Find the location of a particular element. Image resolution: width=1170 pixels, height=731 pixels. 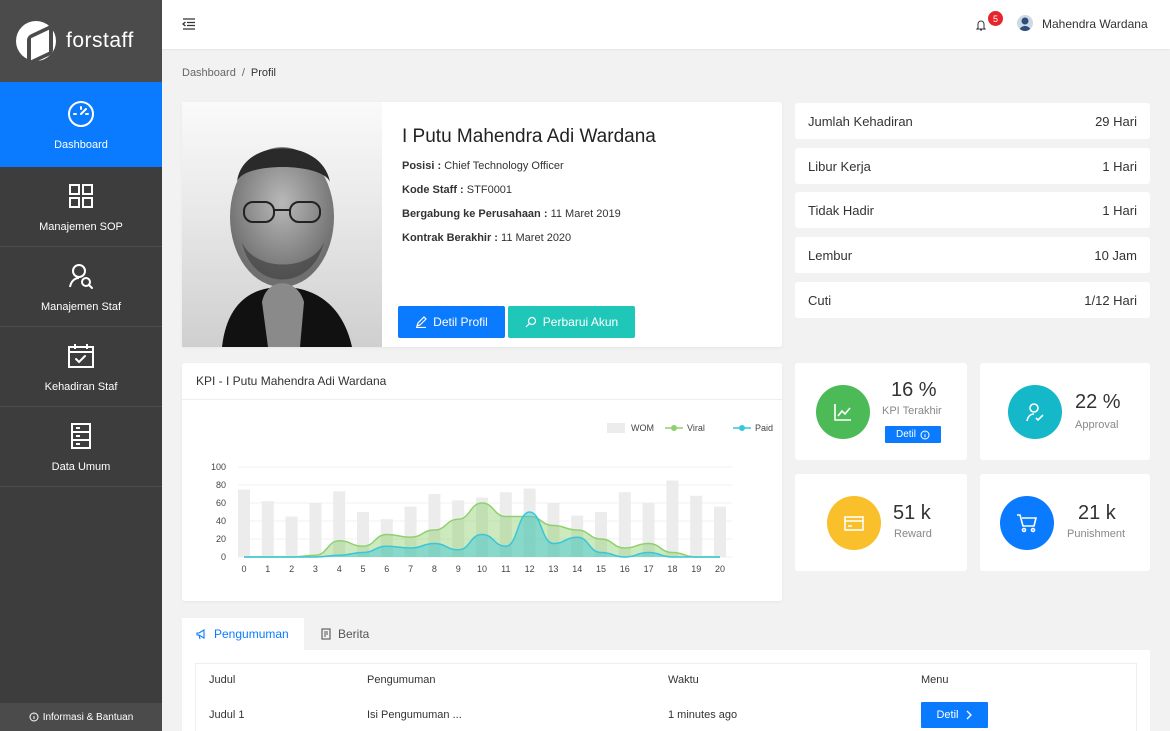

x-tick-label: 15 is located at coordinates (601, 569).